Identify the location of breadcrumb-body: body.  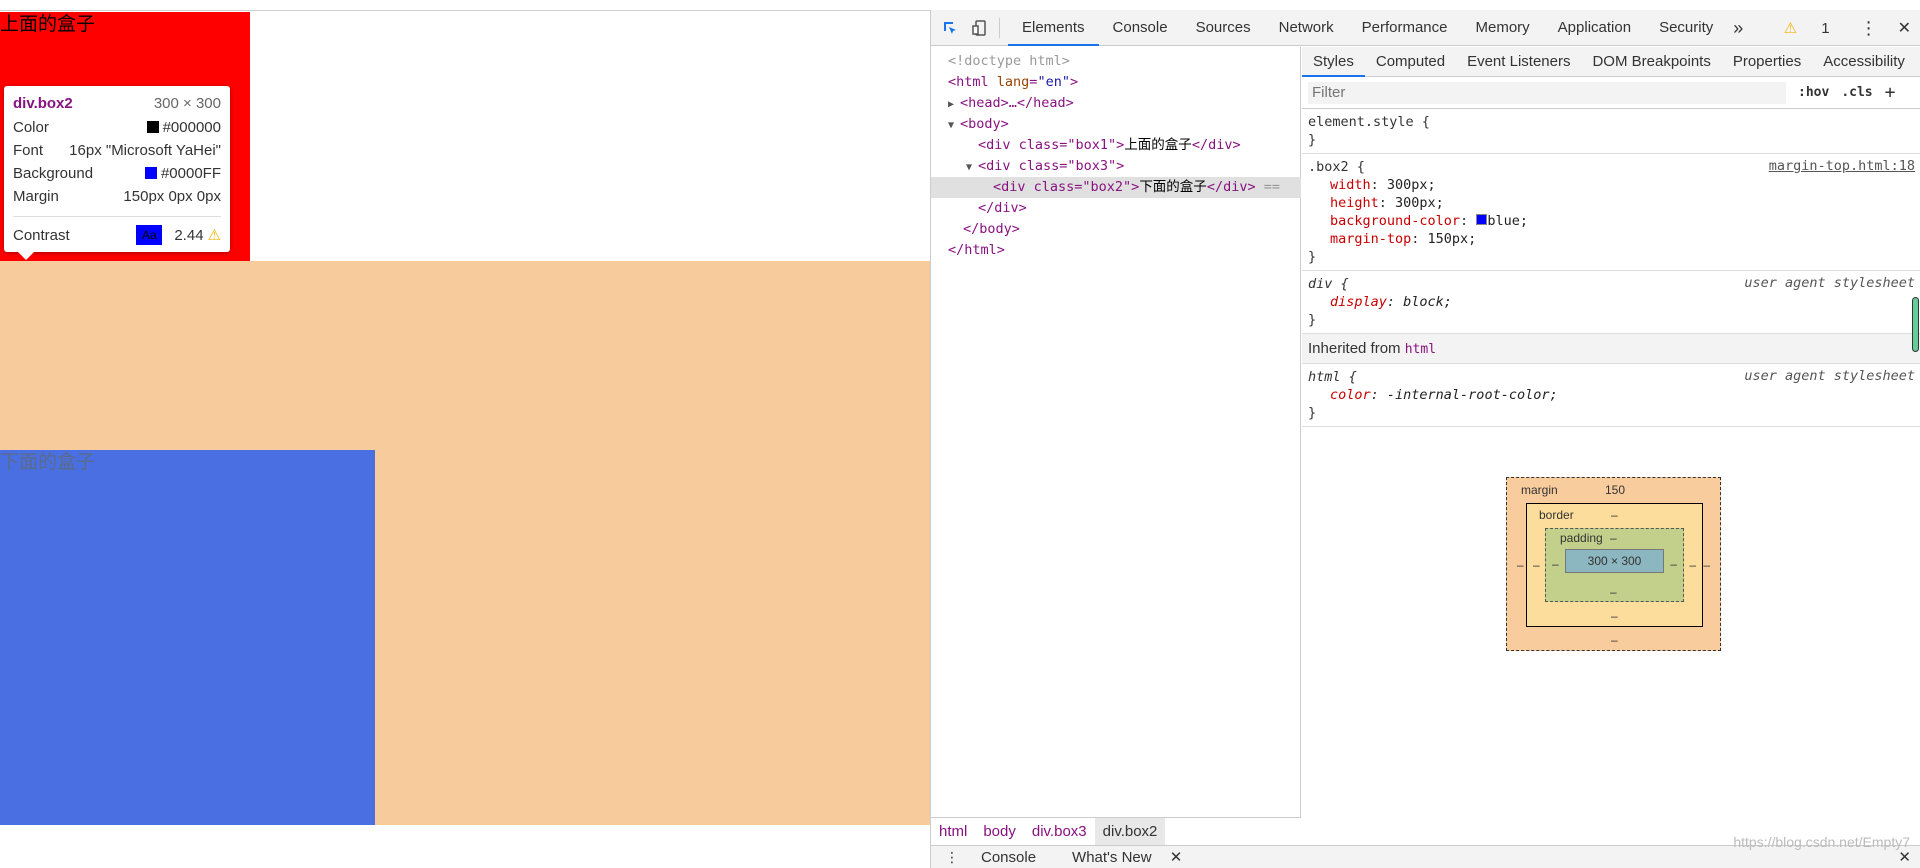
(999, 832).